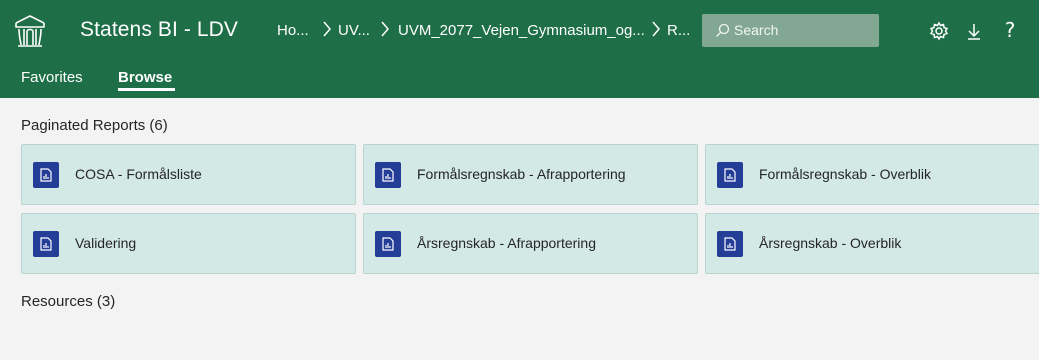 The image size is (1039, 360). What do you see at coordinates (94, 125) in the screenshot?
I see `section-title-paginated-reports: Paginated Reports (6)` at bounding box center [94, 125].